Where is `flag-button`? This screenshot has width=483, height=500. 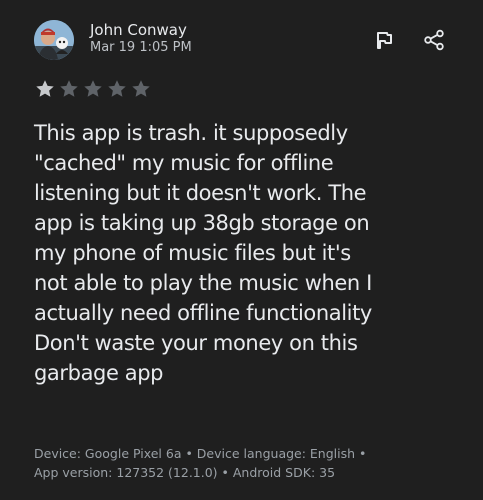
flag-button is located at coordinates (384, 40).